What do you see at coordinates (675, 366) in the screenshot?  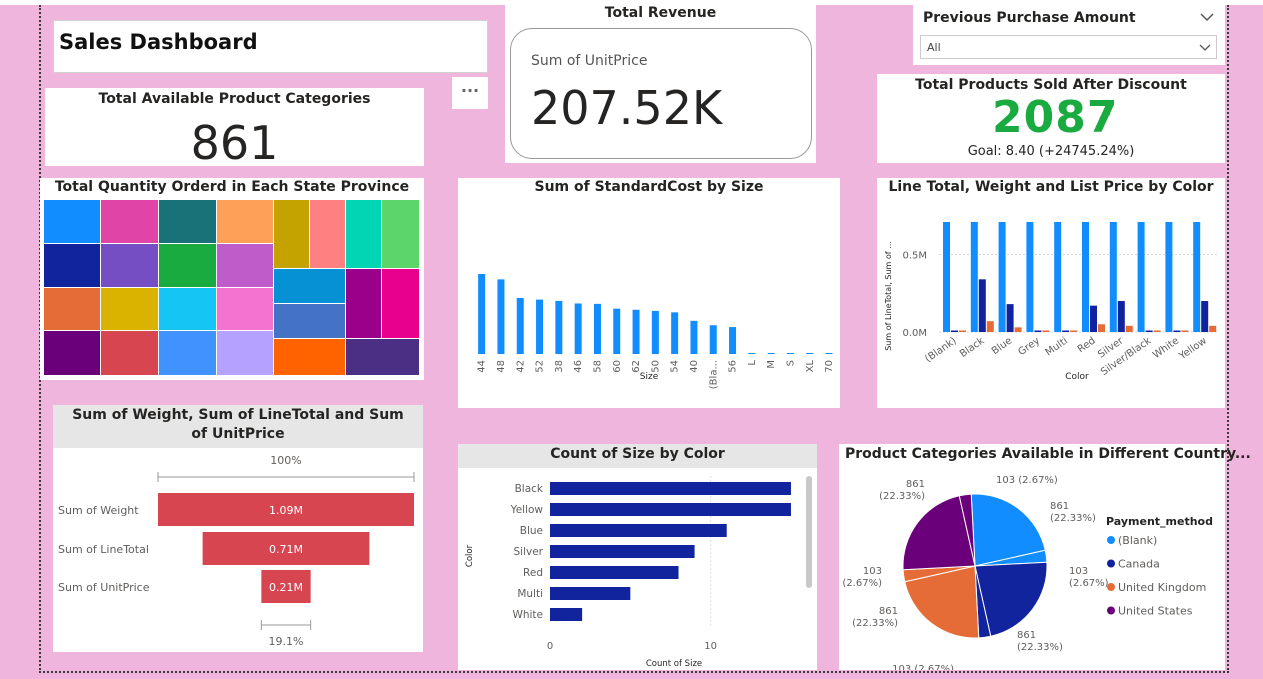 I see `x-tick-label: 54` at bounding box center [675, 366].